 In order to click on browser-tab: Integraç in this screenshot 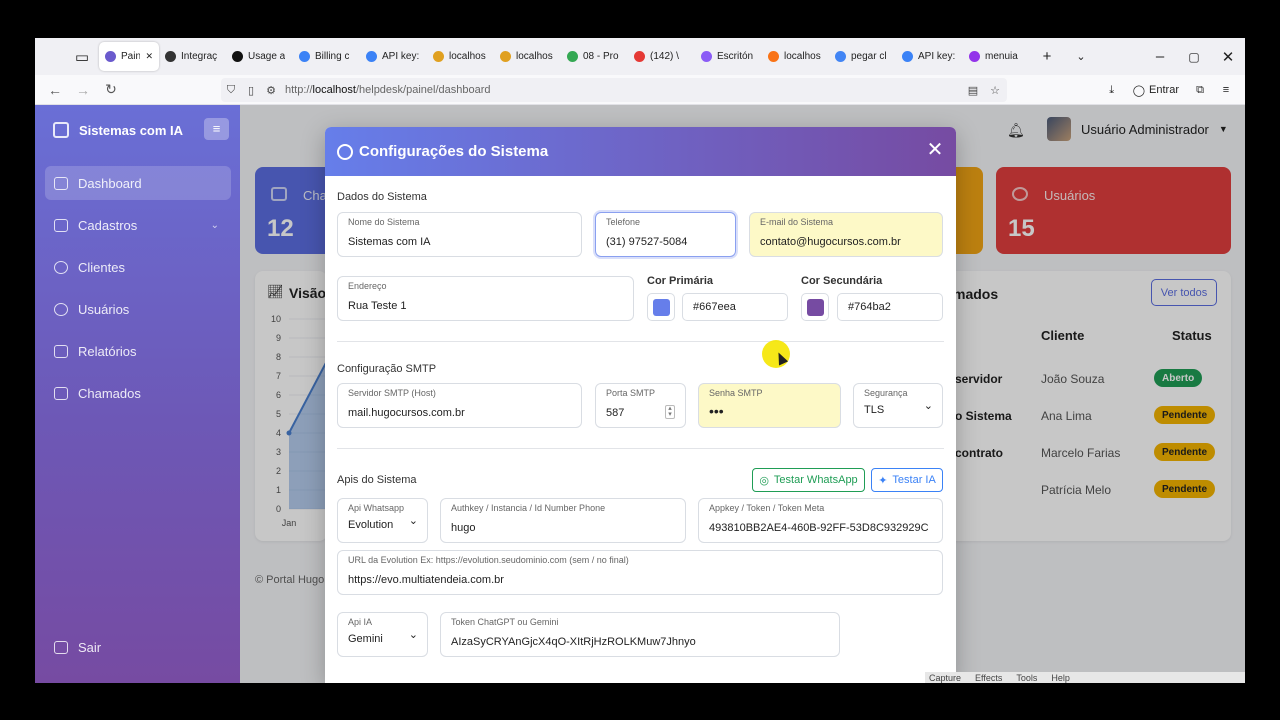, I will do `click(192, 56)`.